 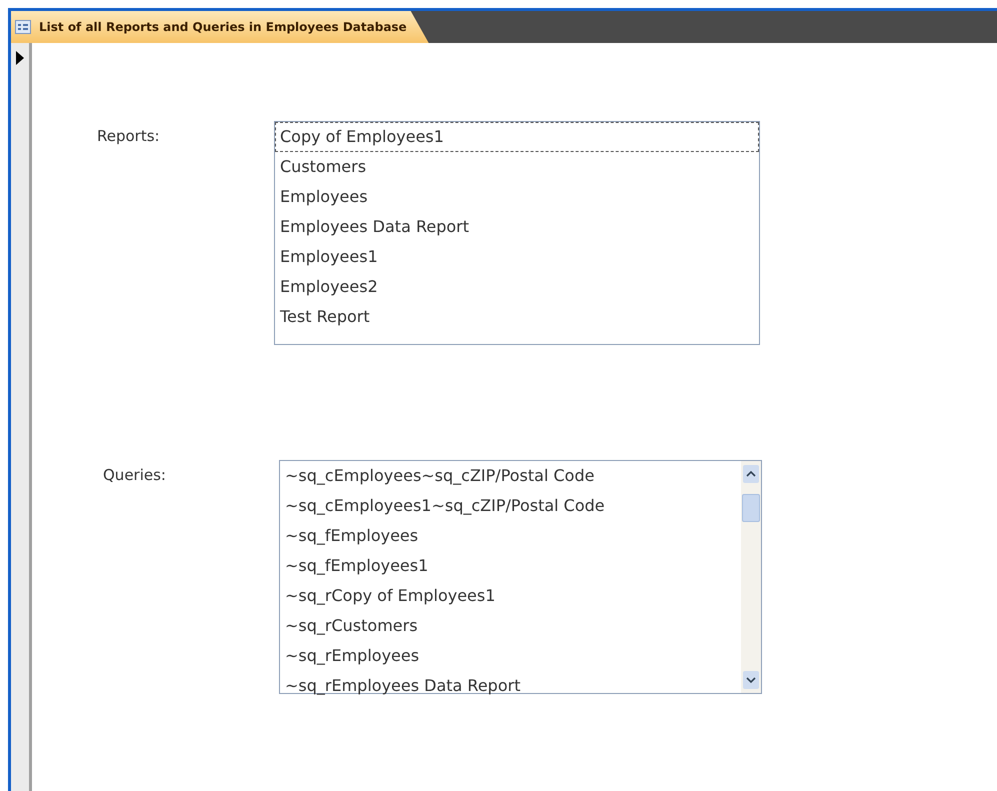 I want to click on scrollbar, so click(x=751, y=577).